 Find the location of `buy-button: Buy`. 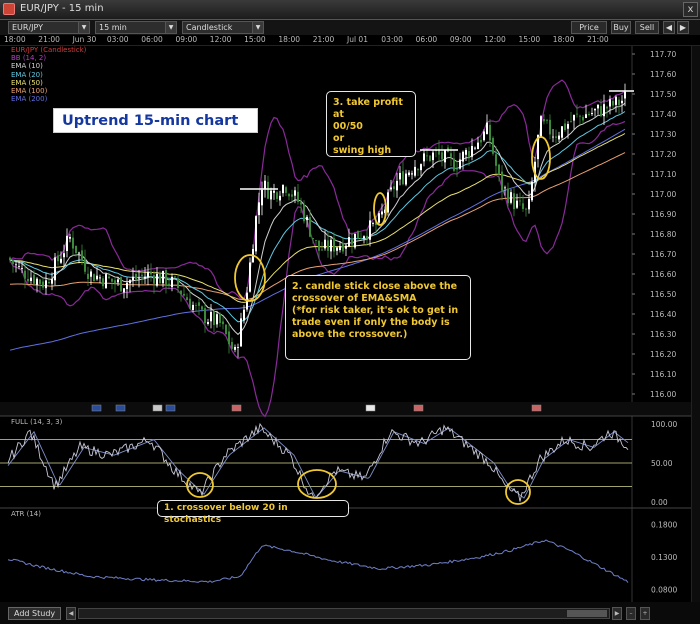

buy-button: Buy is located at coordinates (621, 27).